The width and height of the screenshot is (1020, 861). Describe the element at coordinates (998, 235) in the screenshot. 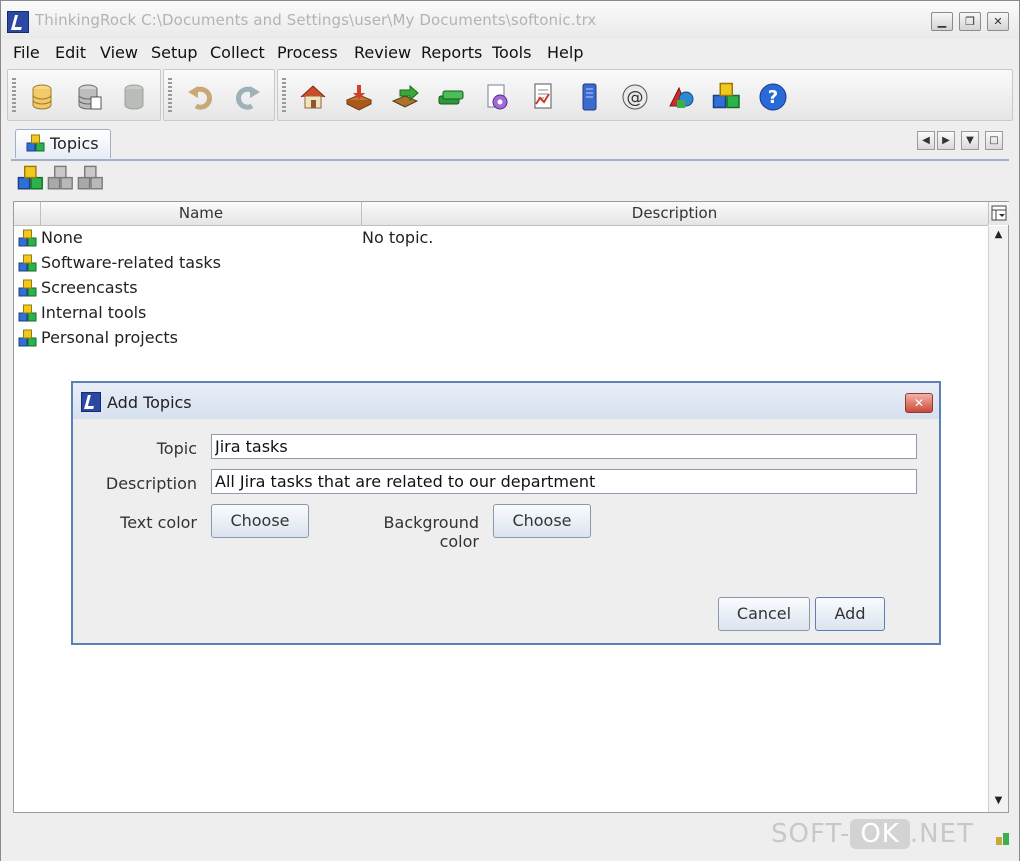

I see `scroll-up-icon: ▲` at that location.